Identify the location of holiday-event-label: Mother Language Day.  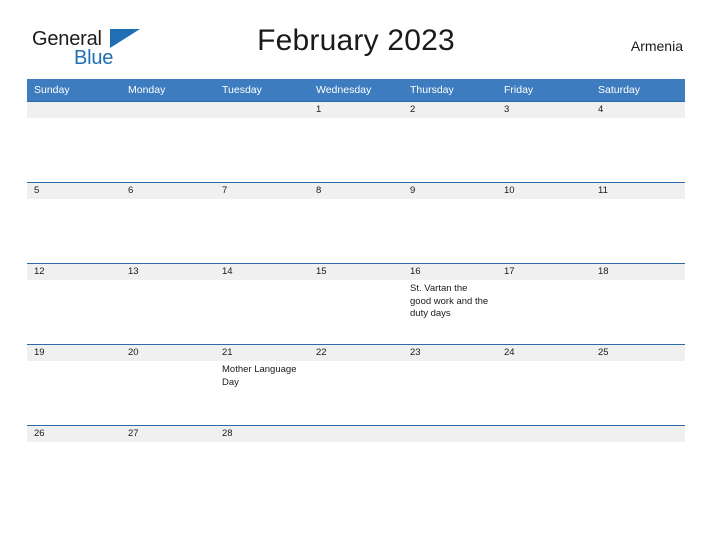
(261, 376).